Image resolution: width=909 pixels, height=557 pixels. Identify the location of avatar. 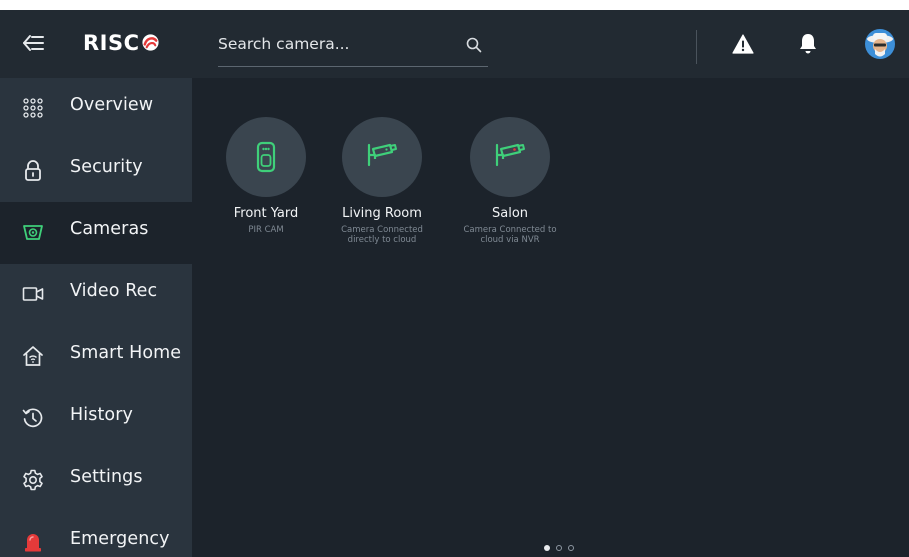
(880, 44).